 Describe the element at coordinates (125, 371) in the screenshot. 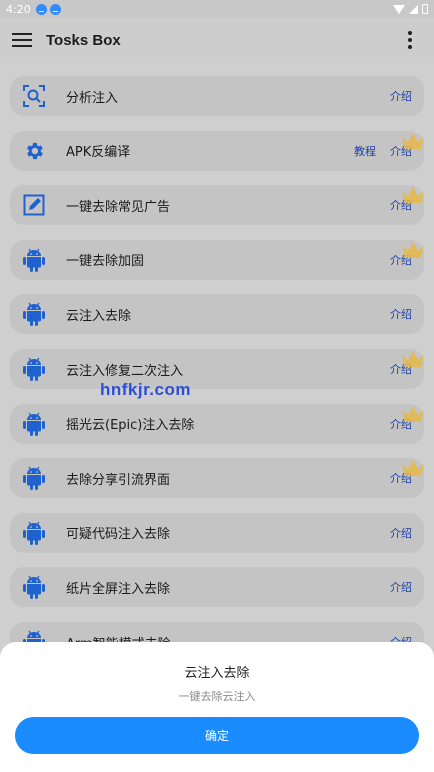

I see `list-item-label: 云注入修复二次注入` at that location.